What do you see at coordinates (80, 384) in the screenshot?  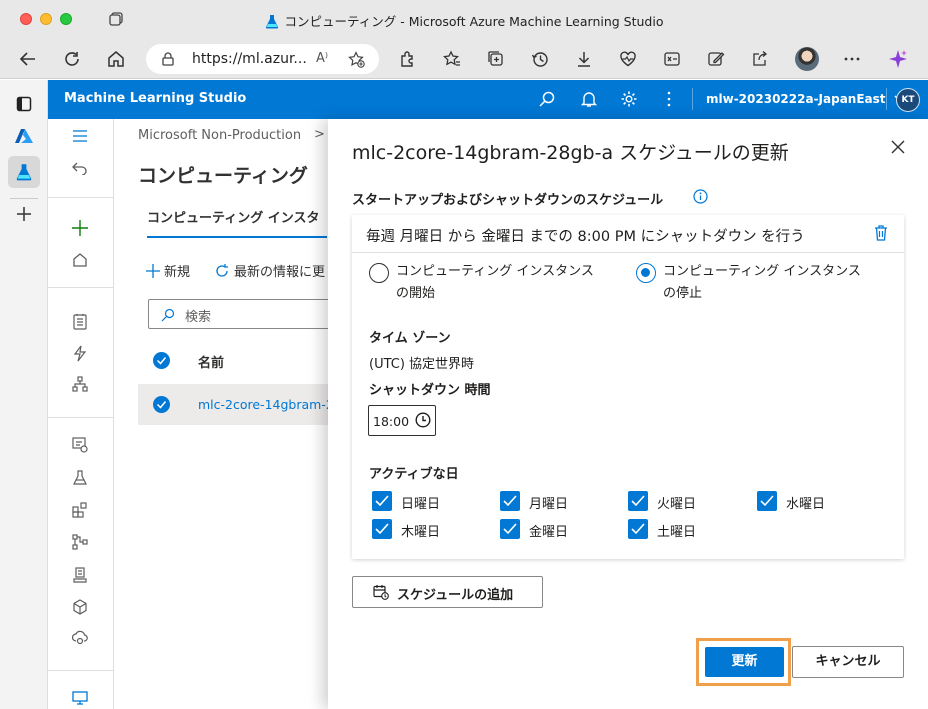 I see `designer-icon` at bounding box center [80, 384].